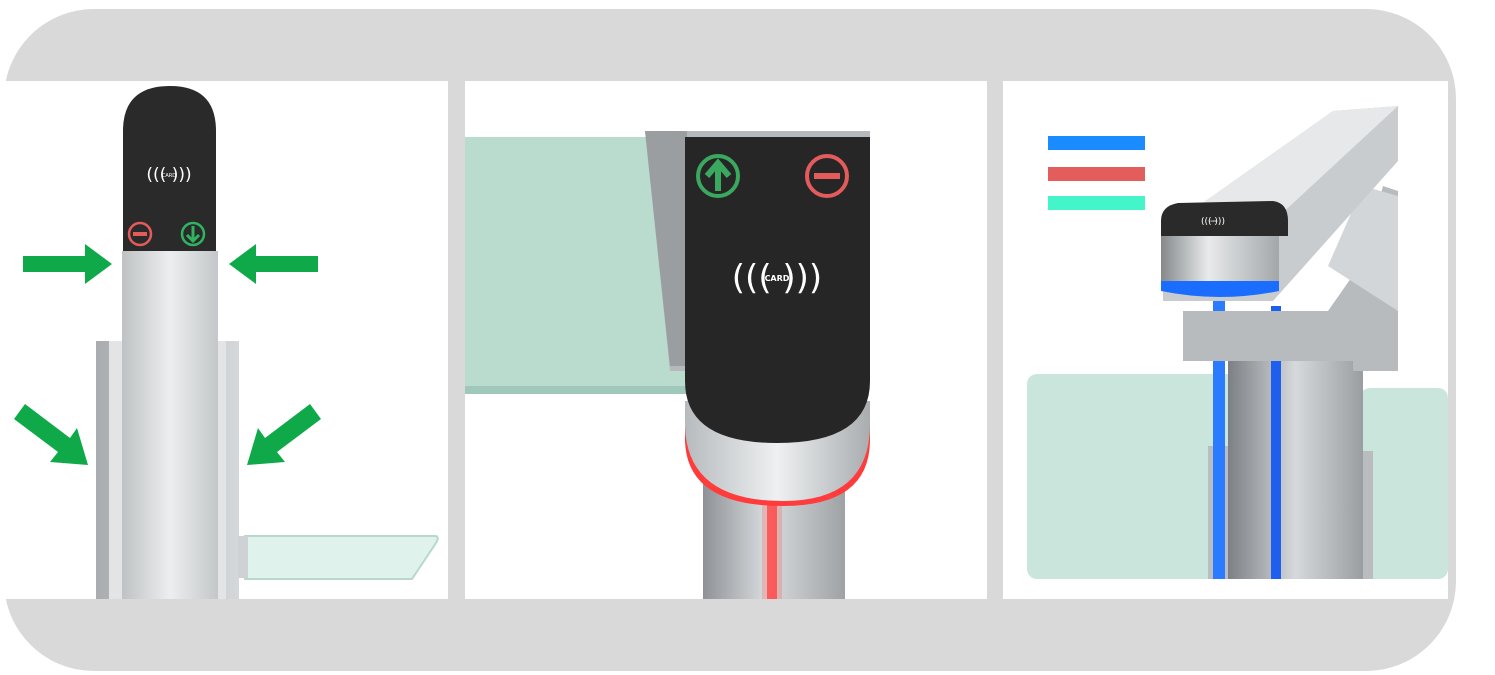 The width and height of the screenshot is (1495, 675). Describe the element at coordinates (170, 425) in the screenshot. I see `center-post` at that location.